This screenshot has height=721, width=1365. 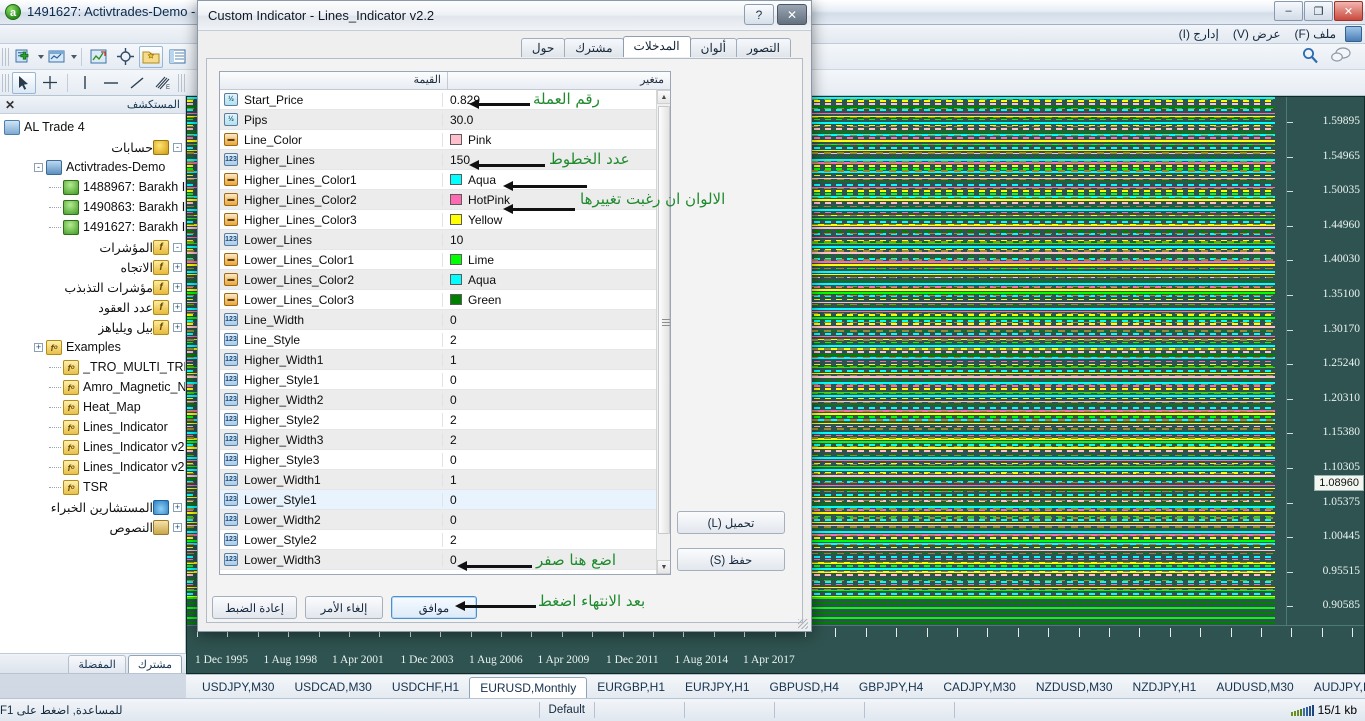 What do you see at coordinates (549, 220) in the screenshot?
I see `parameter-value-cell: Yellow` at bounding box center [549, 220].